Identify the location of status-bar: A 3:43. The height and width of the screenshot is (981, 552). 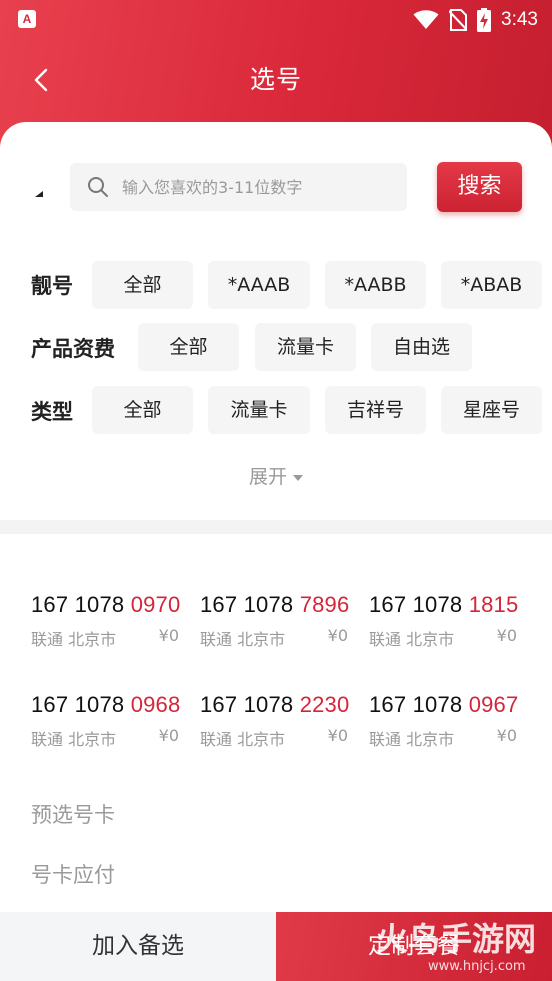
(276, 20).